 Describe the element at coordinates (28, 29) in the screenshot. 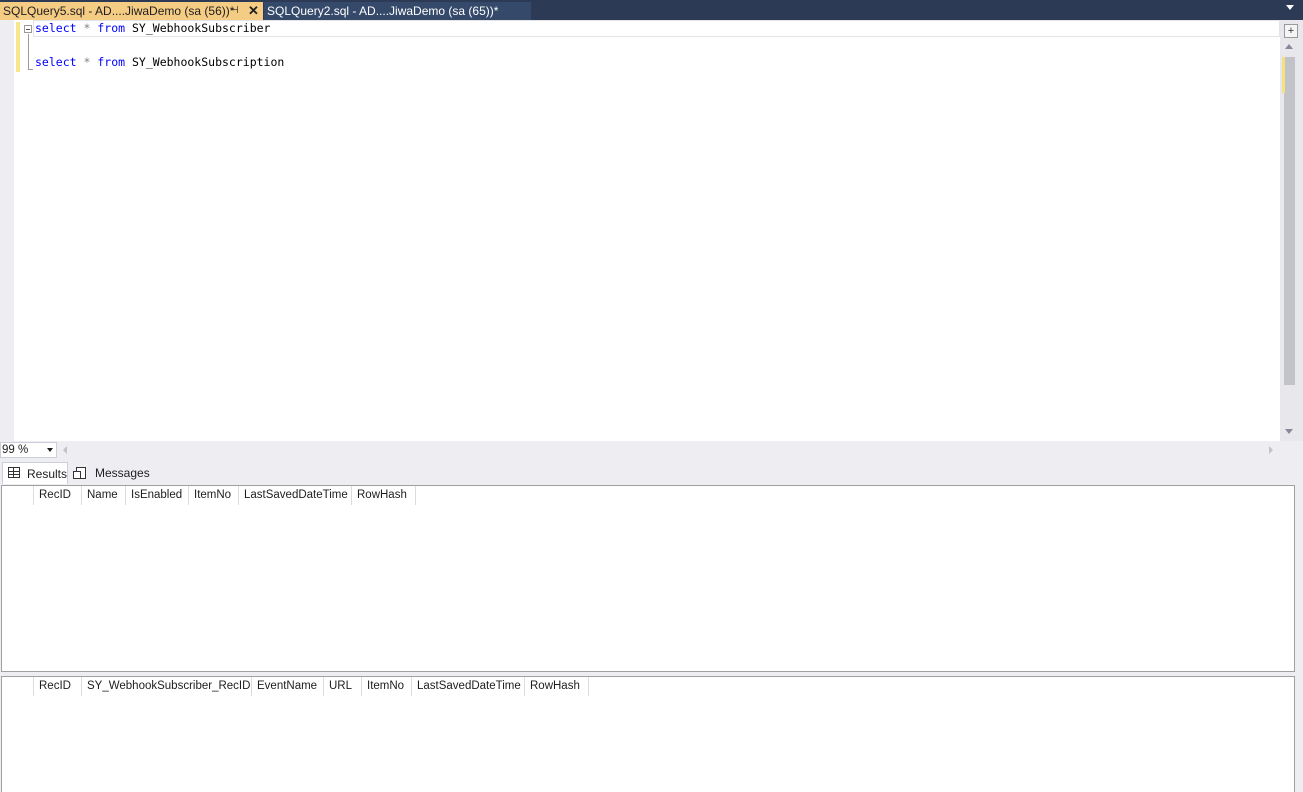

I see `collapse-icon` at that location.